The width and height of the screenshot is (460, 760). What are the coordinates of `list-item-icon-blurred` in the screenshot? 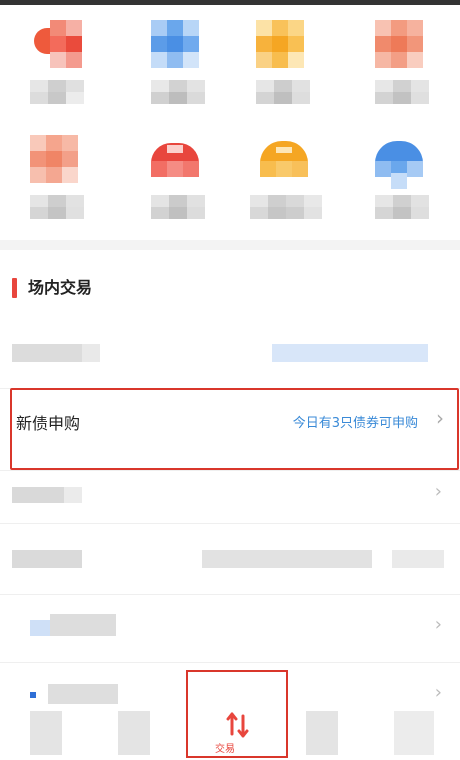 It's located at (40, 628).